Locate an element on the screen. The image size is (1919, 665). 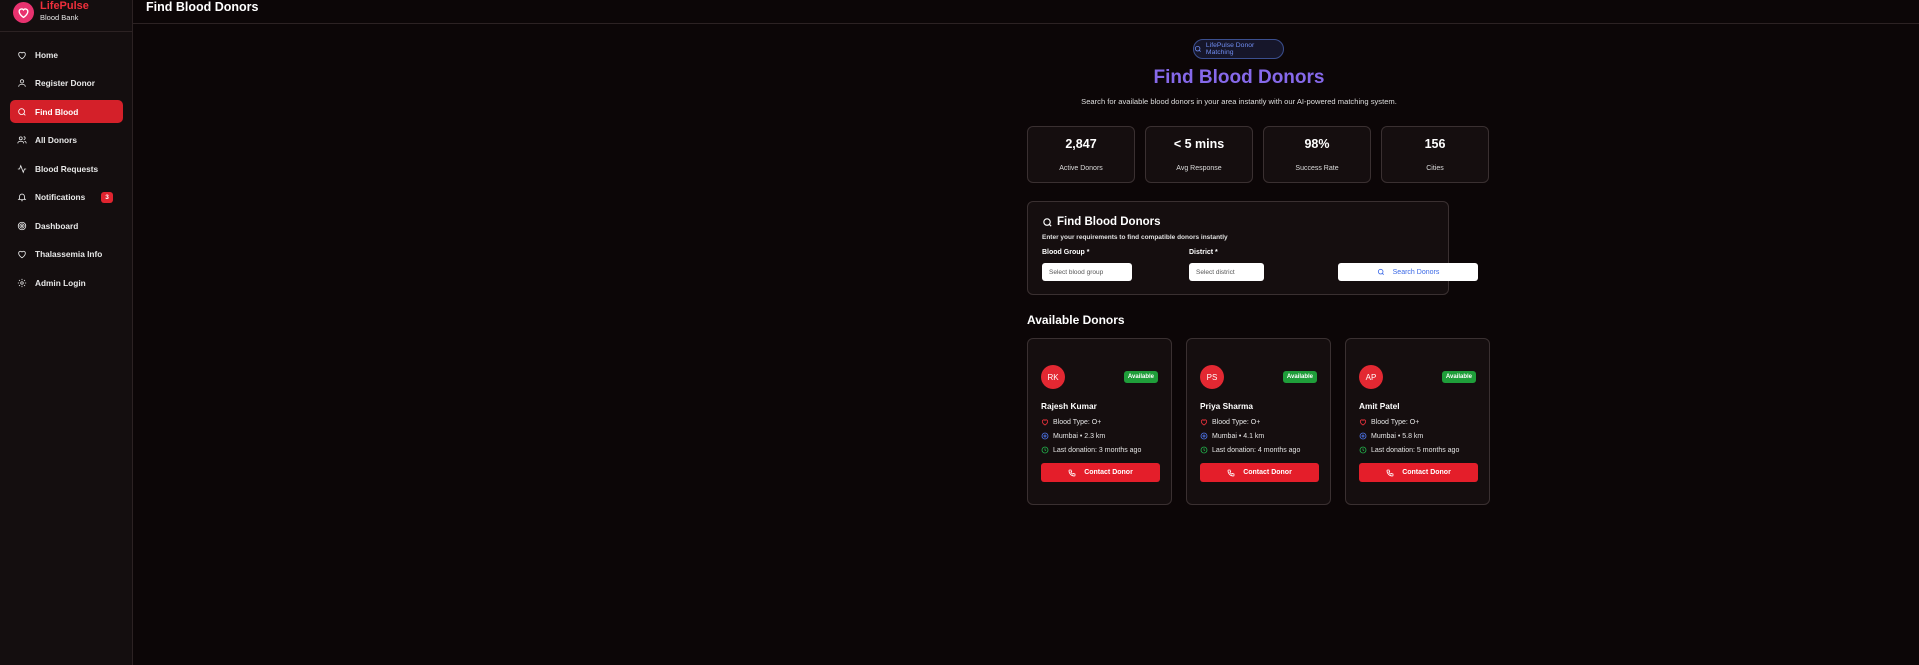
donor-location: Mumbai • 4.1 km is located at coordinates (1232, 436).